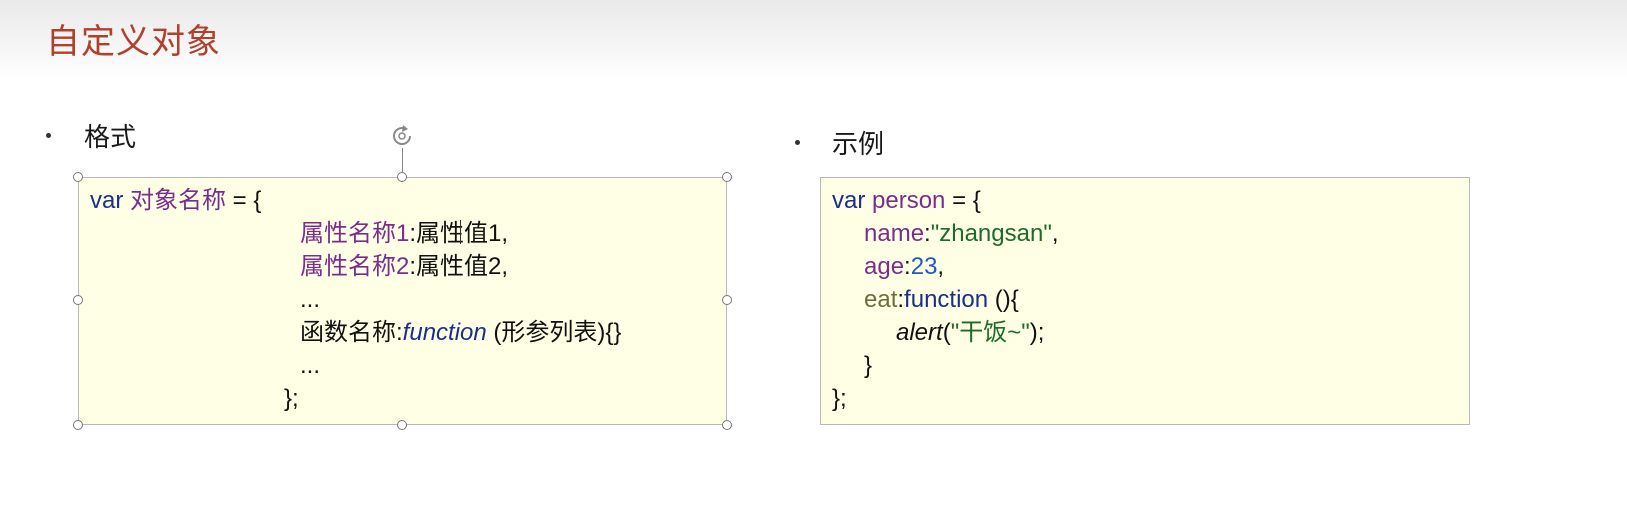 The height and width of the screenshot is (510, 1627). What do you see at coordinates (904, 266) in the screenshot?
I see `example-code-line-3: age:23,` at bounding box center [904, 266].